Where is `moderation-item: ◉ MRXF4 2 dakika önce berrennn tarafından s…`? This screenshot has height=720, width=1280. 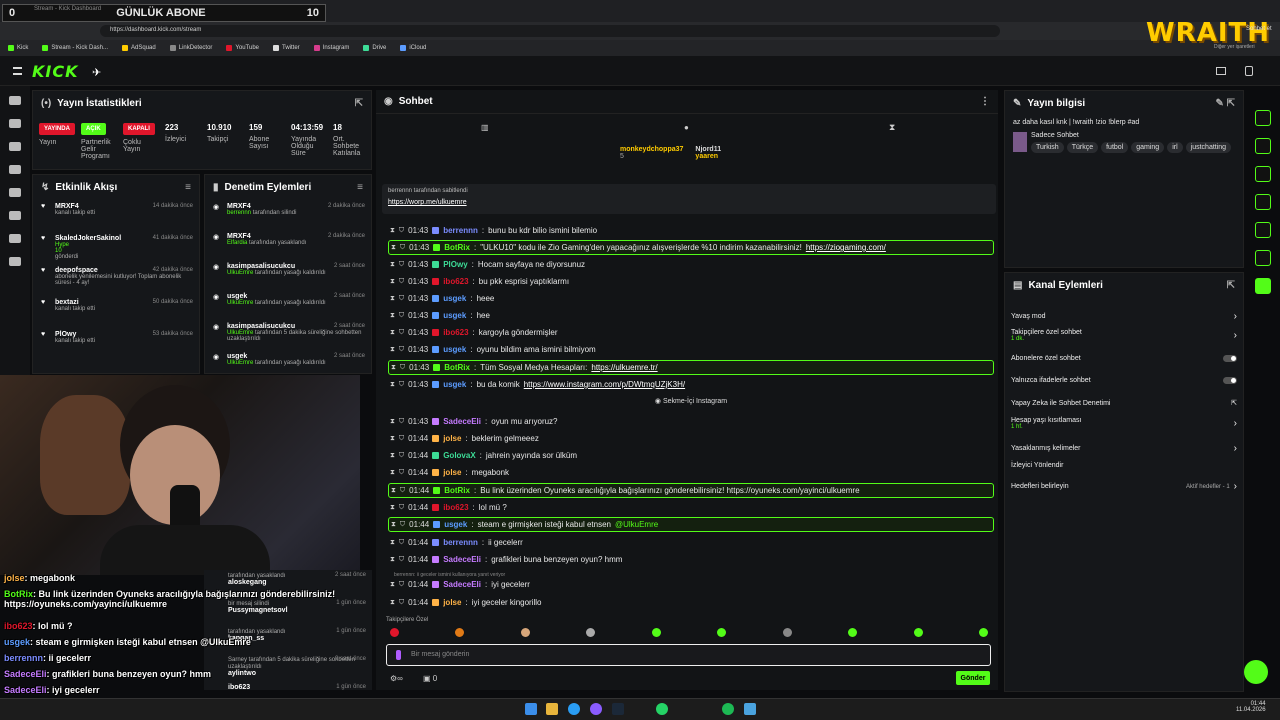
moderation-item: ◉ MRXF4 2 dakika önce berrennn tarafından s… is located at coordinates (289, 215).